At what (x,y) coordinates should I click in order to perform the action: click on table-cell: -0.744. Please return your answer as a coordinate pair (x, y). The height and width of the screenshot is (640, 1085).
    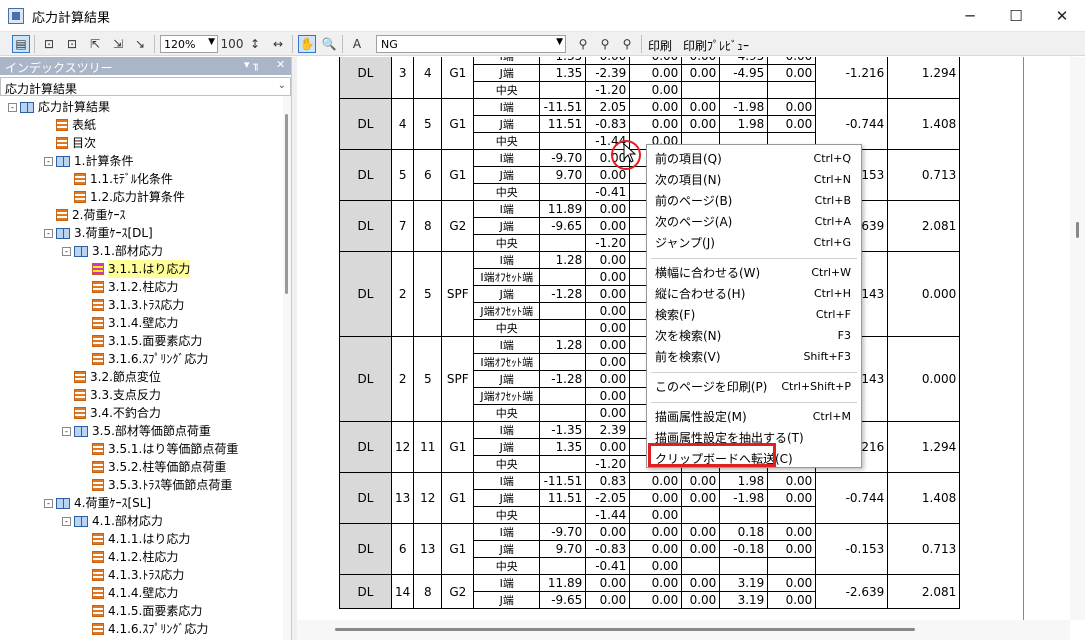
    Looking at the image, I should click on (852, 498).